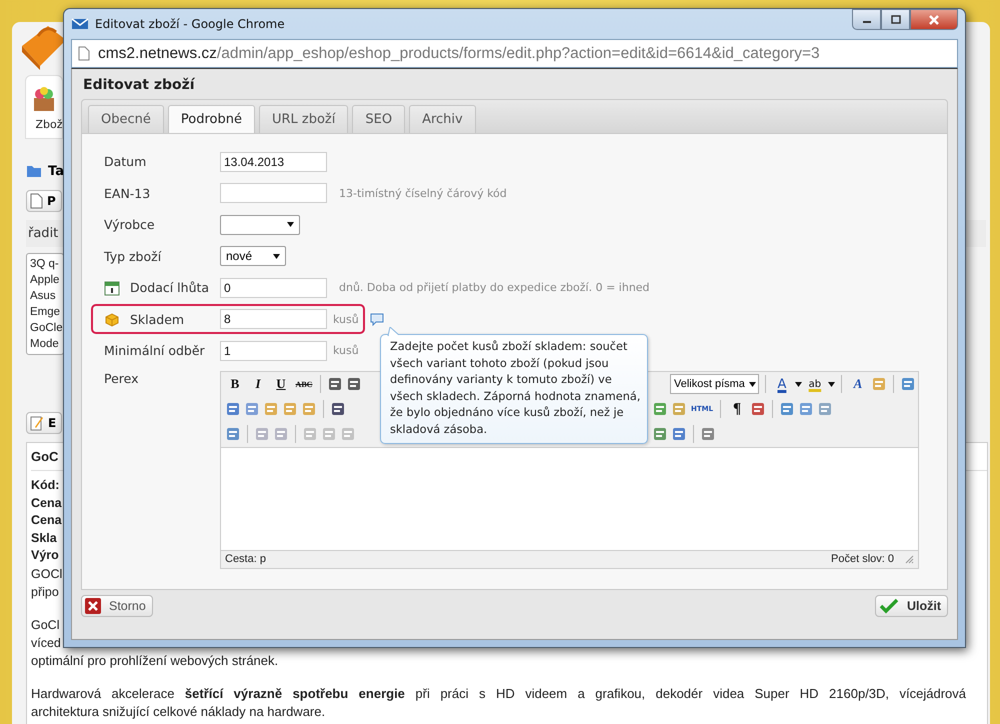 Image resolution: width=1000 pixels, height=724 pixels. I want to click on text-fragment: GOCl, so click(46, 574).